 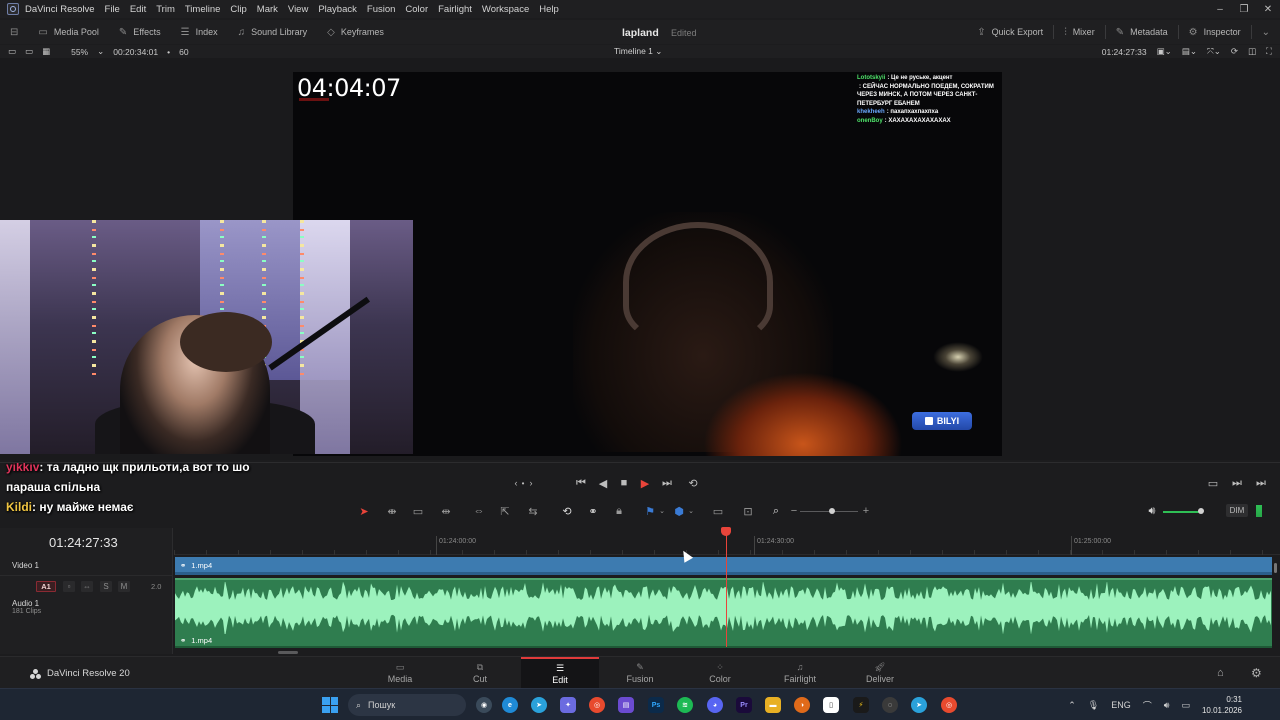 I want to click on app-icon: ▤, so click(x=626, y=705).